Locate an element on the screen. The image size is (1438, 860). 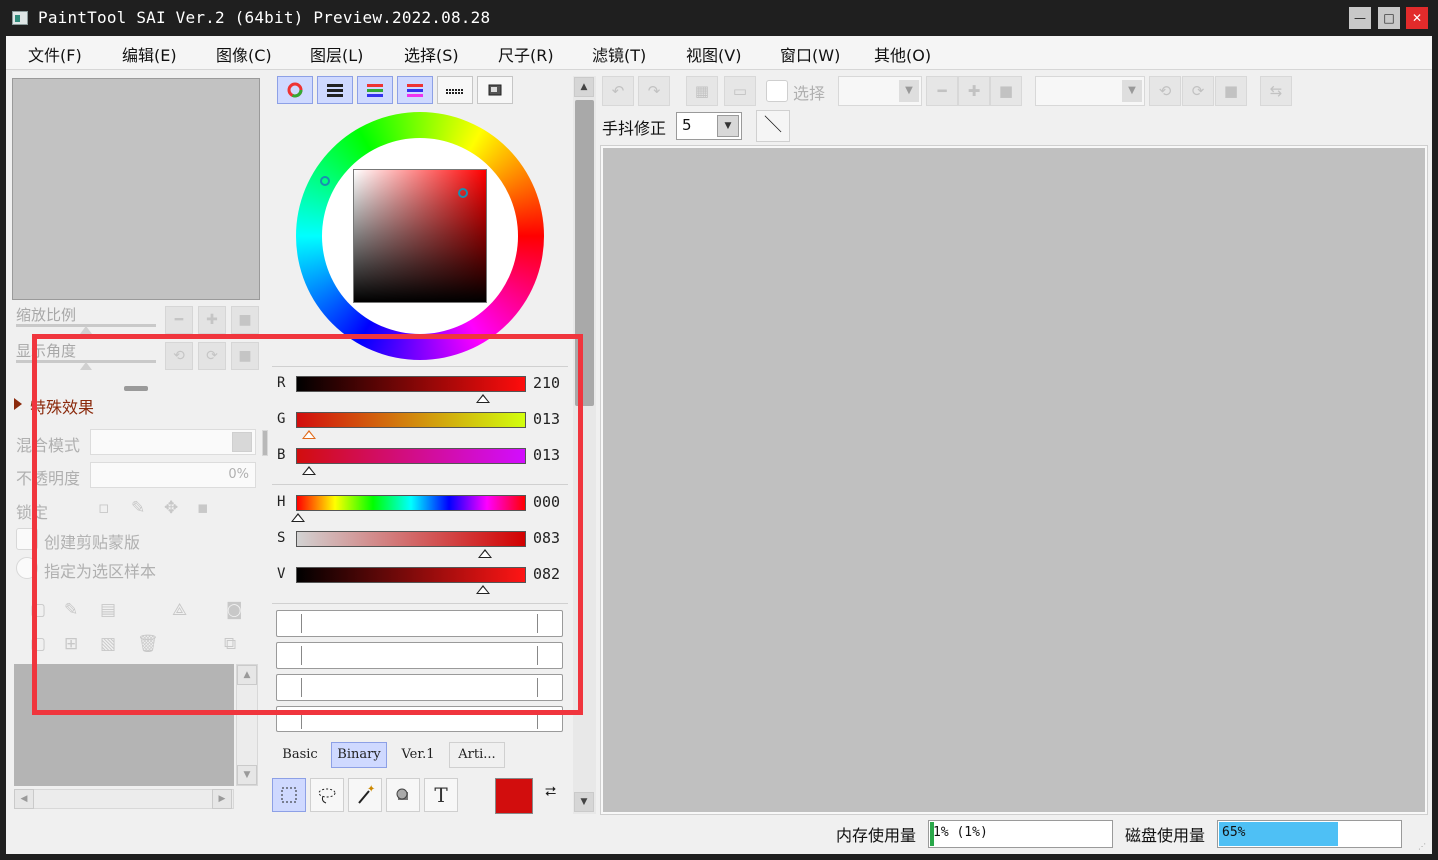
flip-horizontal-button: ⇆ is located at coordinates (1276, 91).